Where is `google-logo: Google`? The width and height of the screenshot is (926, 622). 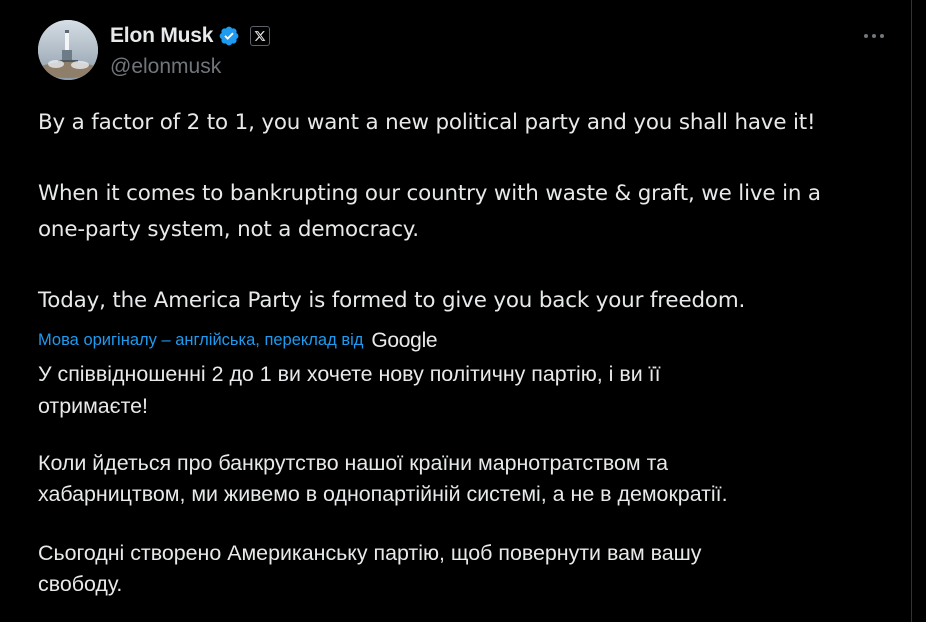
google-logo: Google is located at coordinates (404, 340).